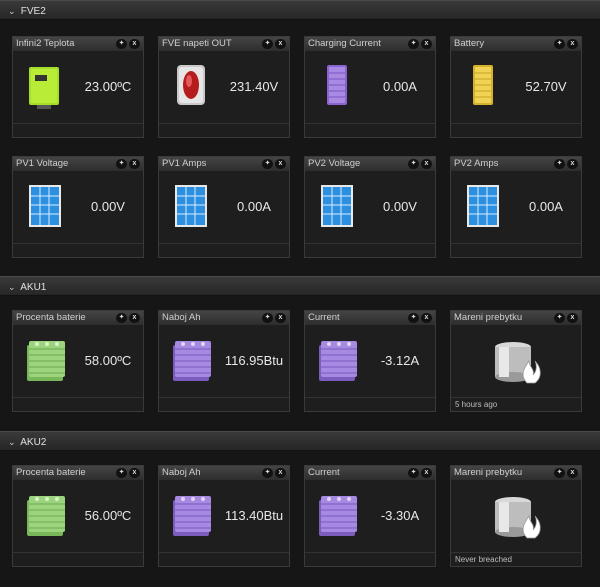 This screenshot has width=600, height=587. What do you see at coordinates (33, 287) in the screenshot?
I see `section-title: AKU1` at bounding box center [33, 287].